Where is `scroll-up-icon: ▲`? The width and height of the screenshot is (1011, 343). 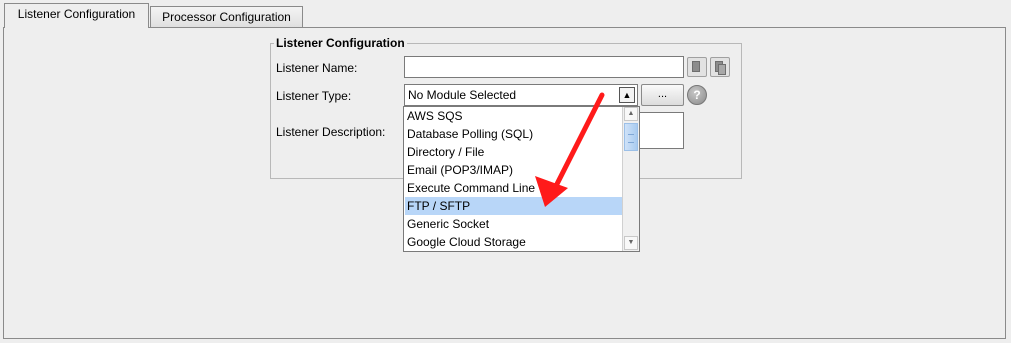
scroll-up-icon: ▲ is located at coordinates (631, 114).